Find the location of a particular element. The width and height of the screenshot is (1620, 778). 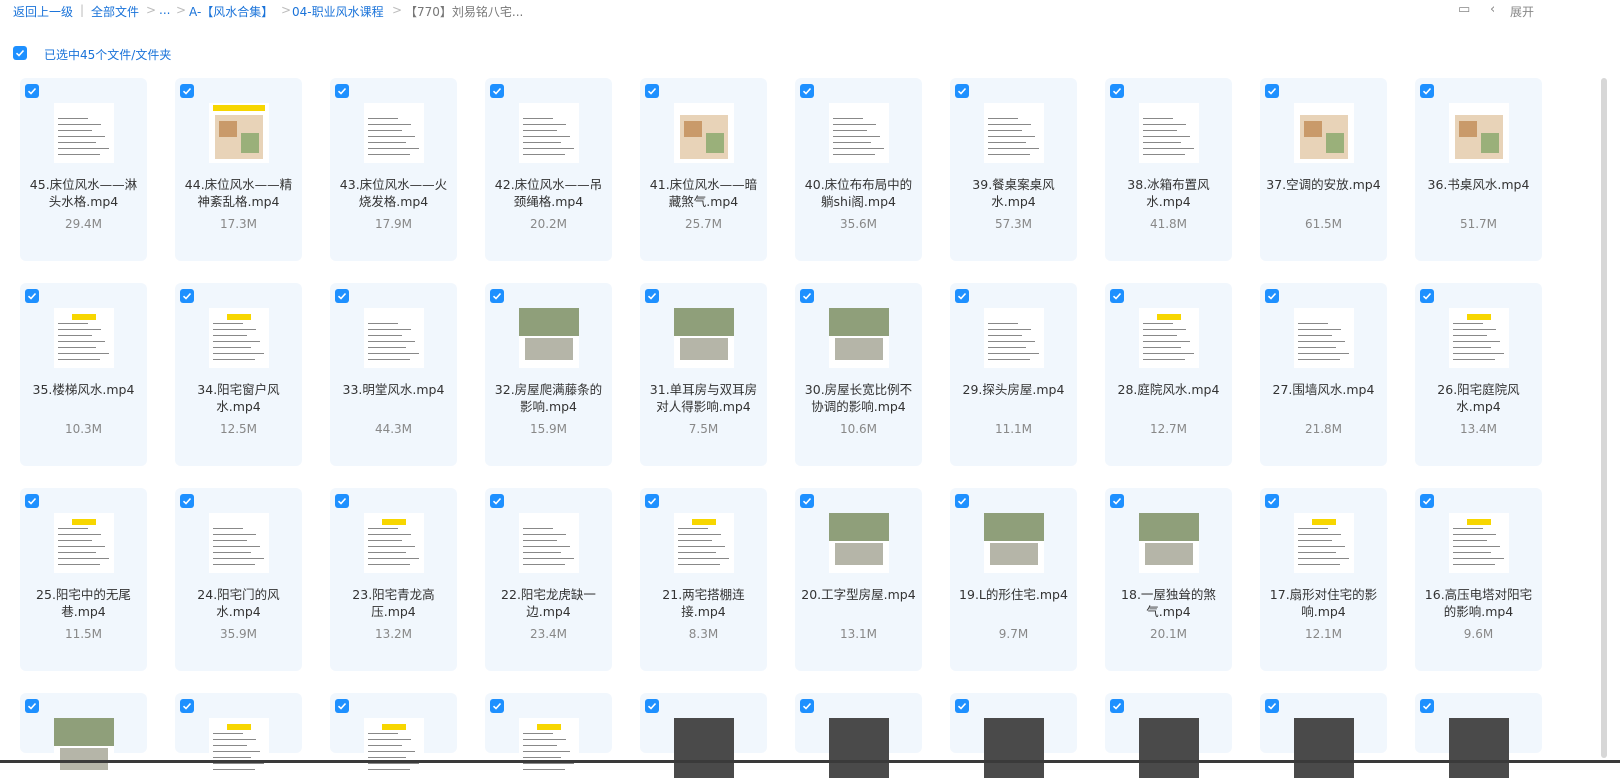

file-card: 18.一屋独耸的煞气.mp4 20.1M is located at coordinates (1168, 579).